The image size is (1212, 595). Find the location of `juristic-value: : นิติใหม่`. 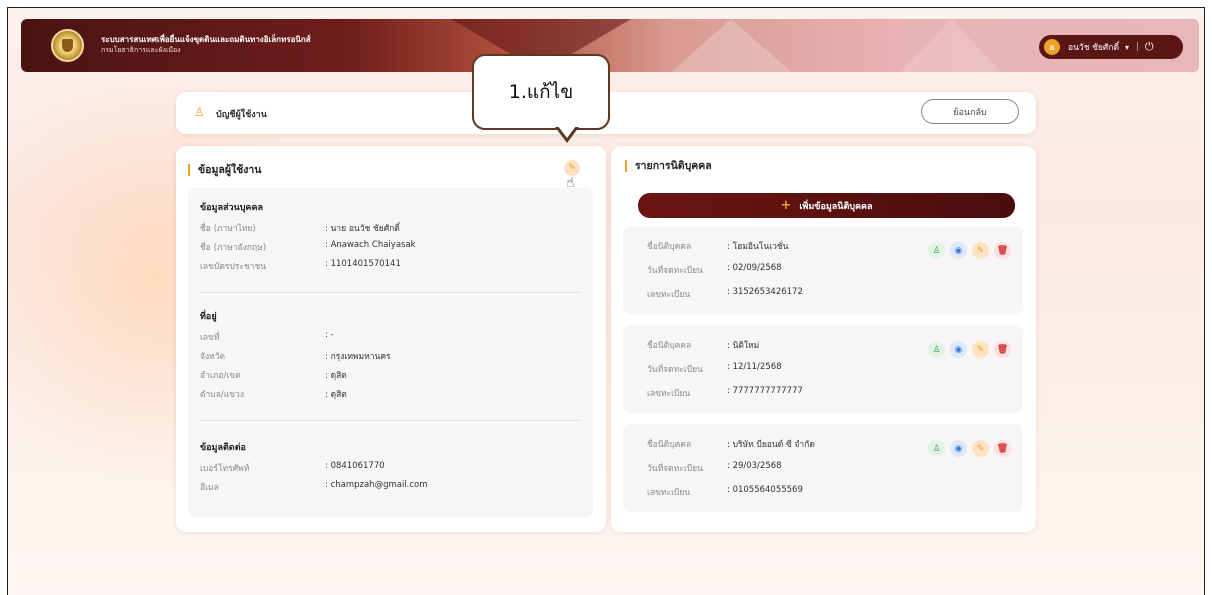

juristic-value: : นิติใหม่ is located at coordinates (743, 346).